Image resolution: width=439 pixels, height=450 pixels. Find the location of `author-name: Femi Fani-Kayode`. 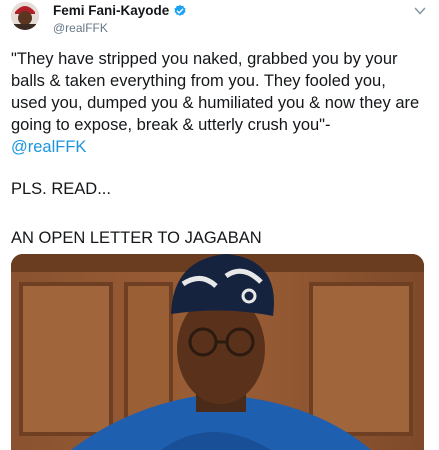

author-name: Femi Fani-Kayode is located at coordinates (111, 10).